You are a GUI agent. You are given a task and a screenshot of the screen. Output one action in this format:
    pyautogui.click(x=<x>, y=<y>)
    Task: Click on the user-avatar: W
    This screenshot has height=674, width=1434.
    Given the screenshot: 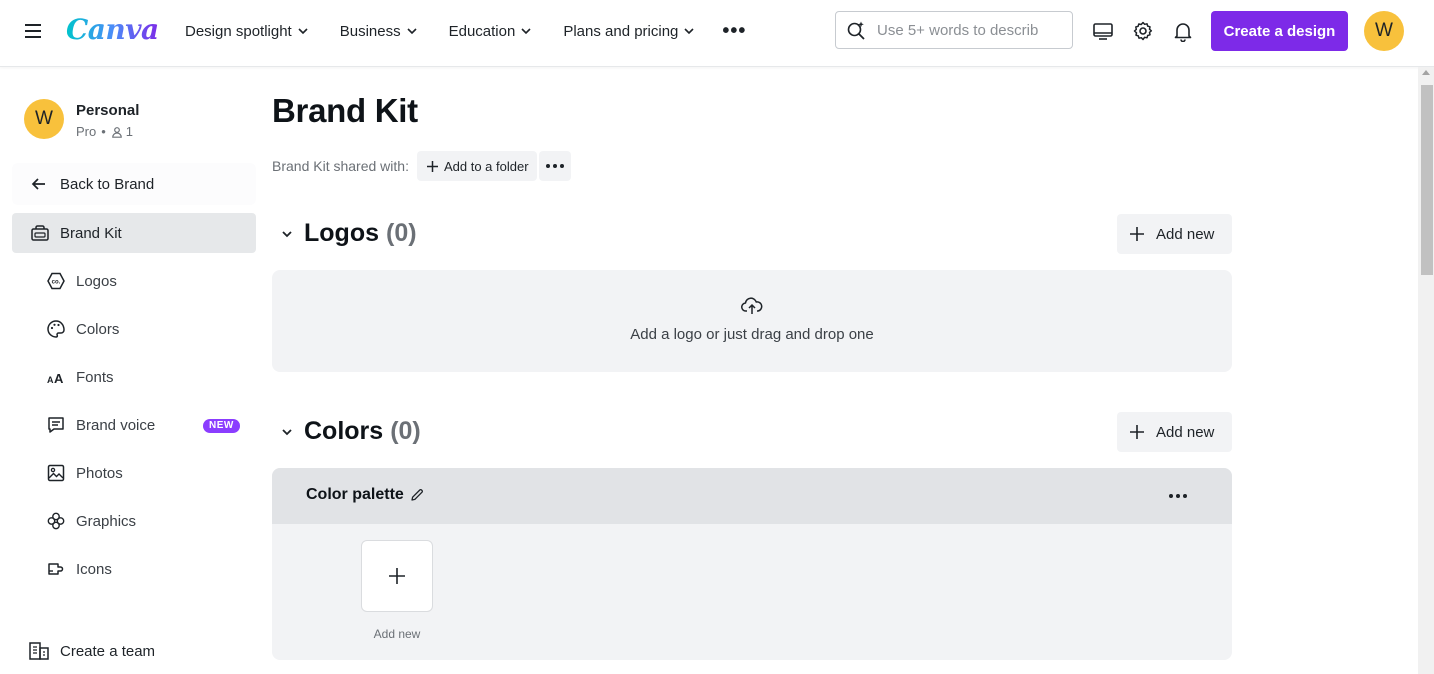 What is the action you would take?
    pyautogui.click(x=1384, y=31)
    